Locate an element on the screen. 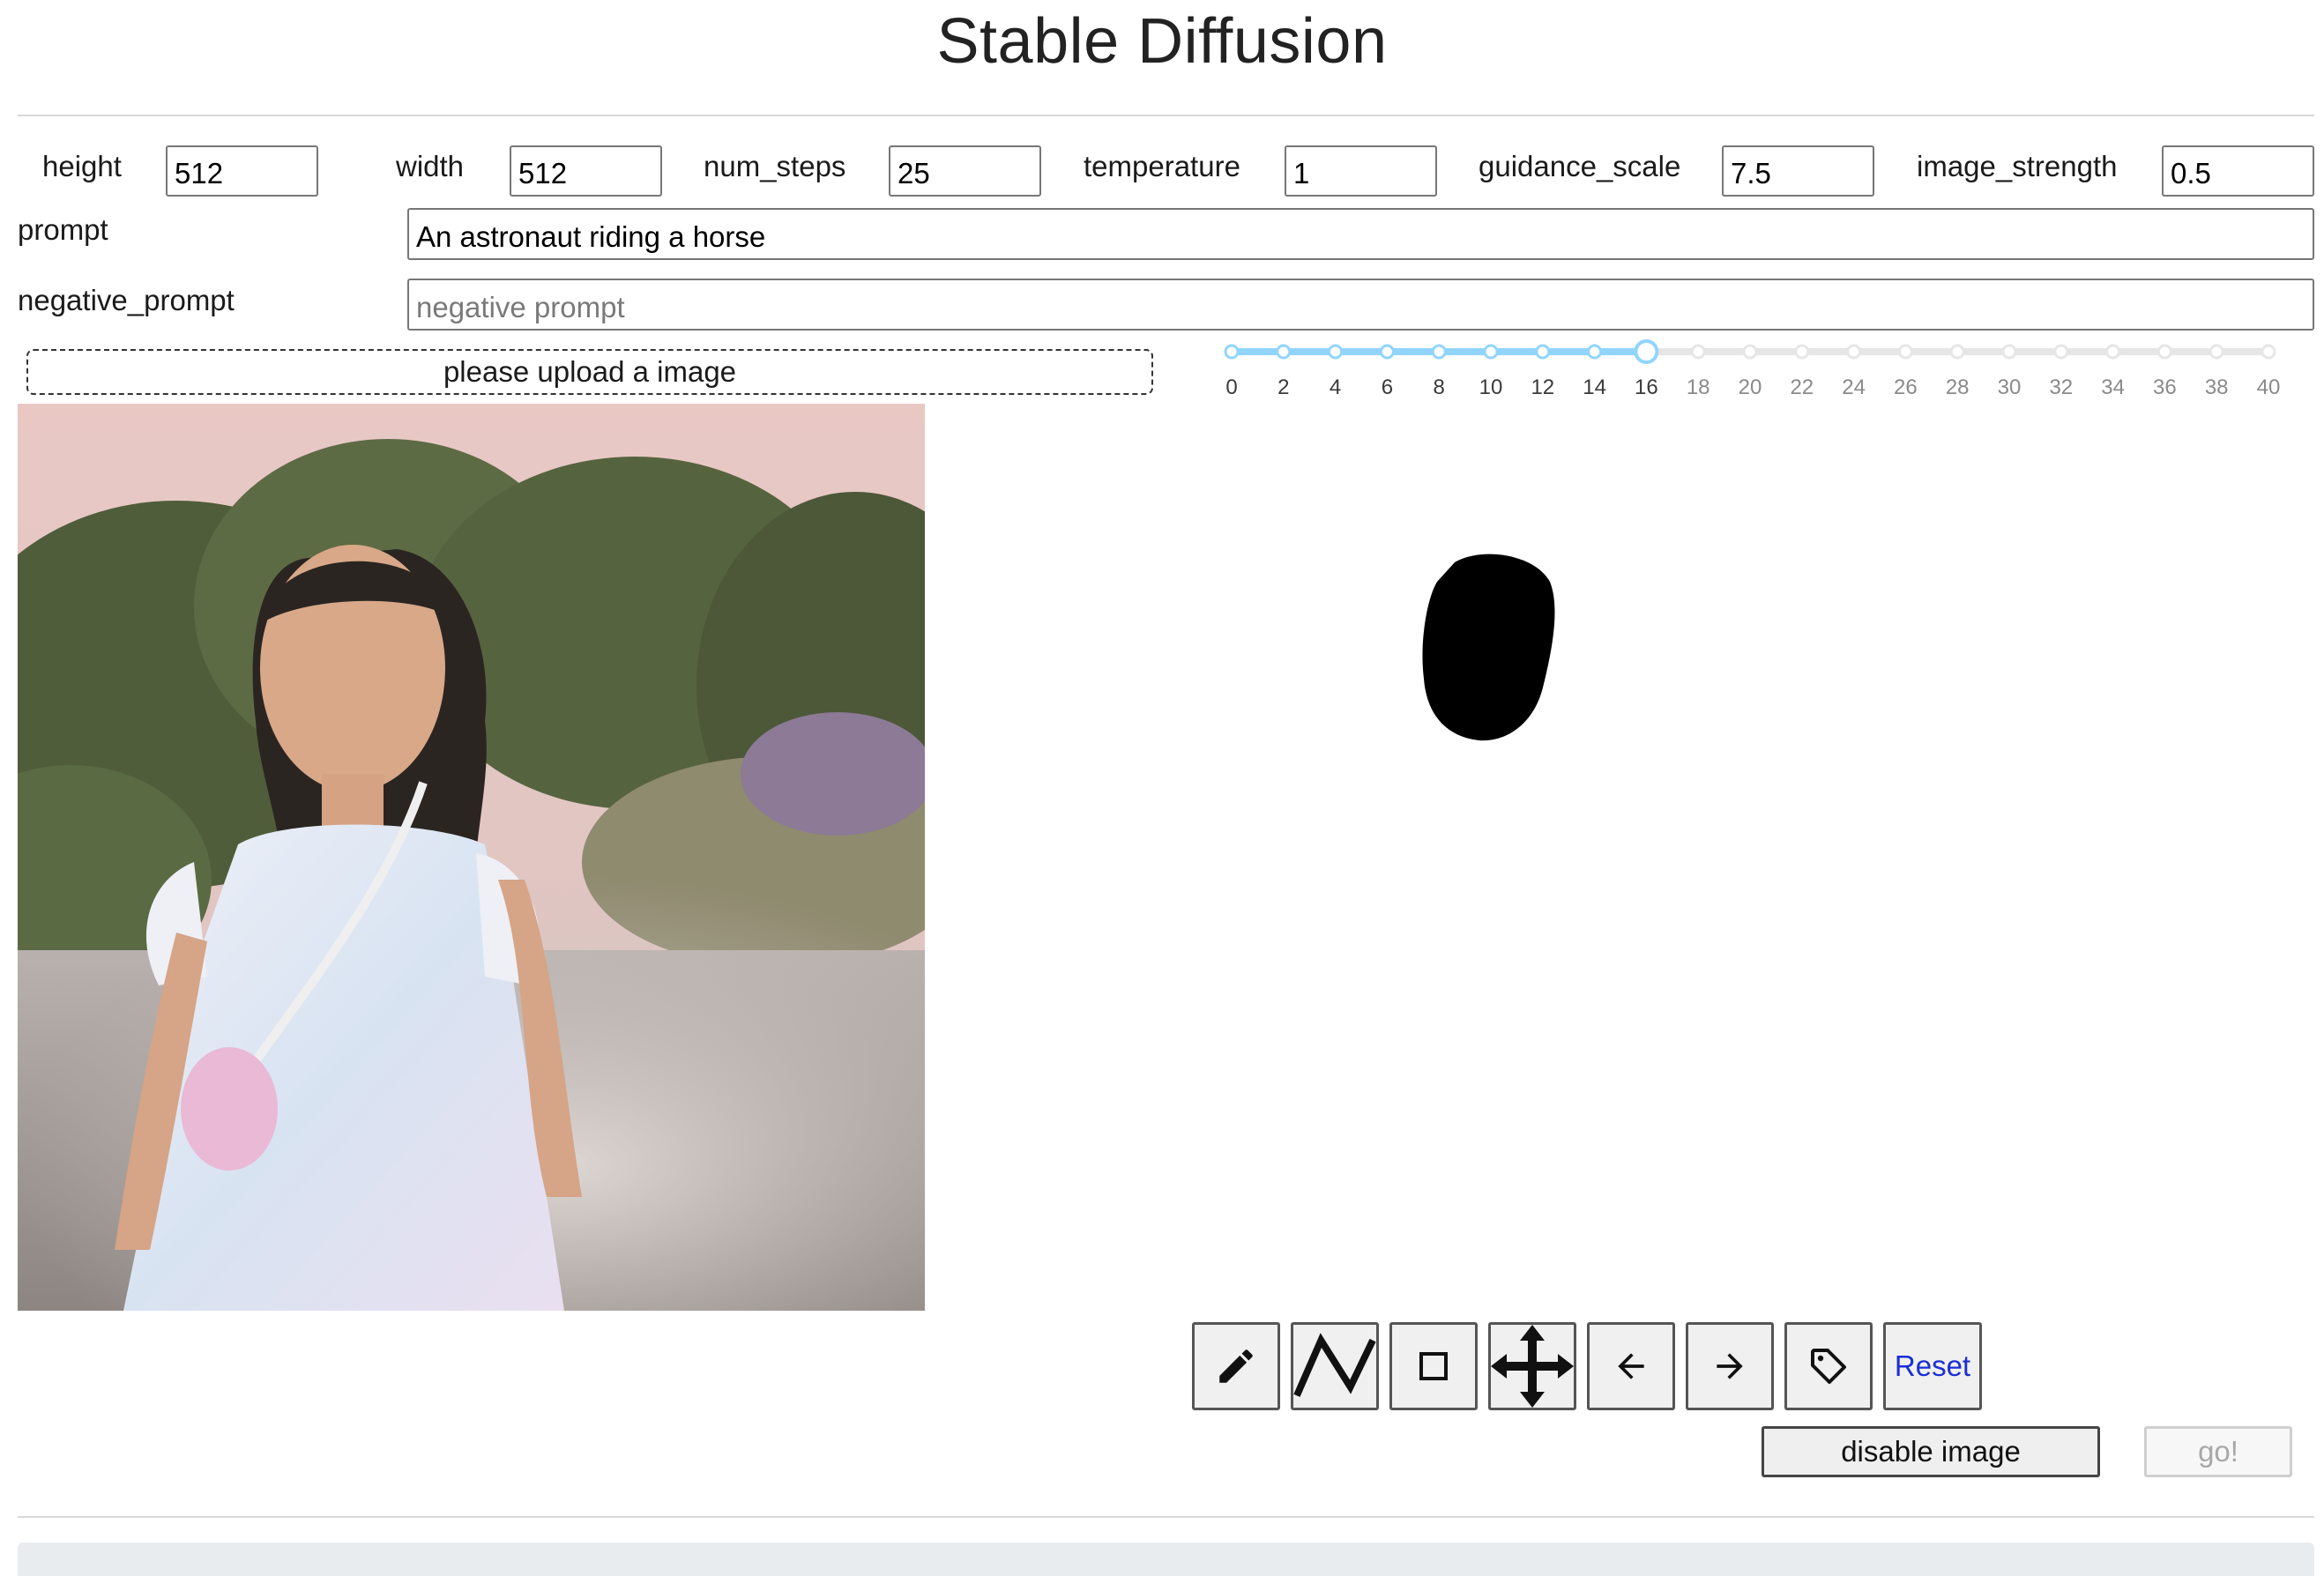 This screenshot has height=1576, width=2324. slider-tick-label: 26 is located at coordinates (1906, 387).